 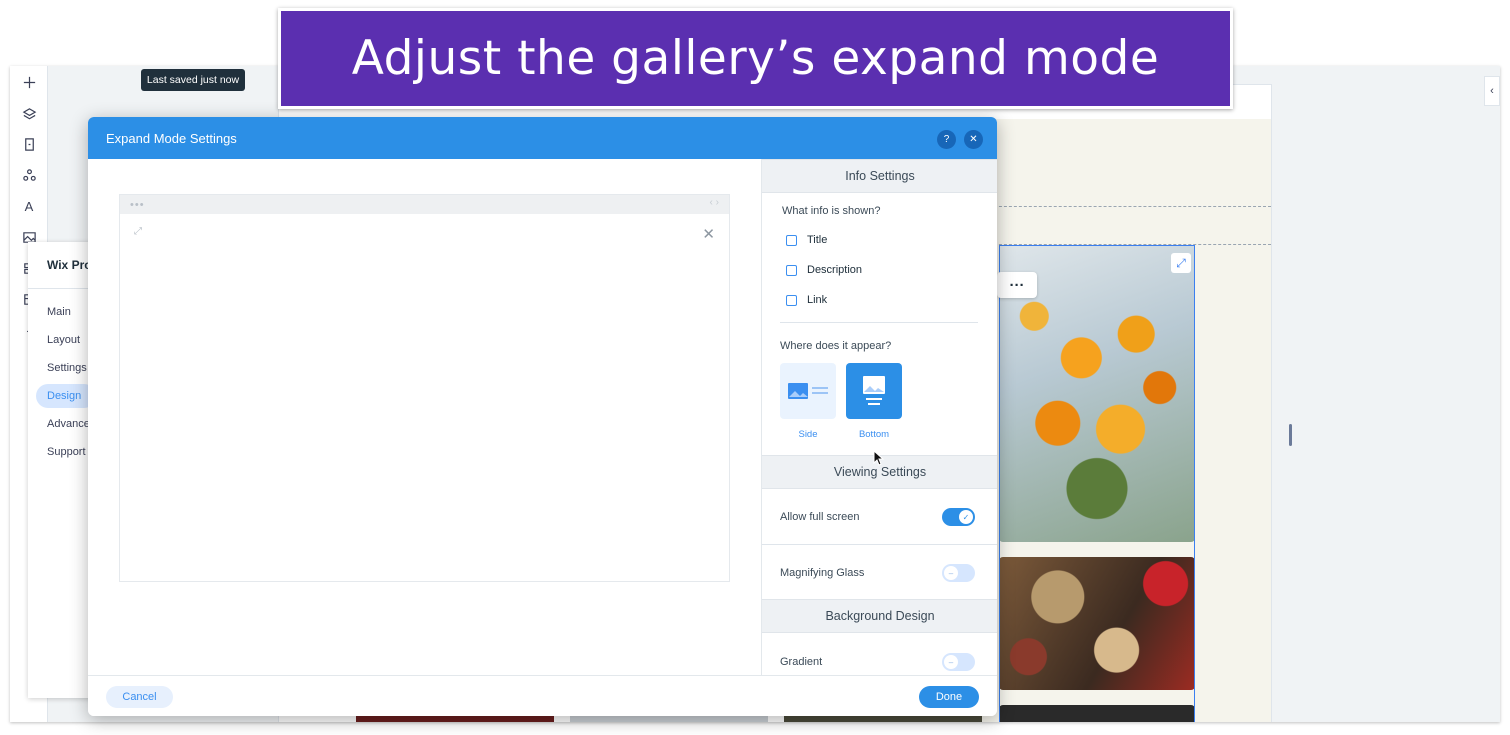 I want to click on info-settings-header: Info Settings, so click(x=879, y=176).